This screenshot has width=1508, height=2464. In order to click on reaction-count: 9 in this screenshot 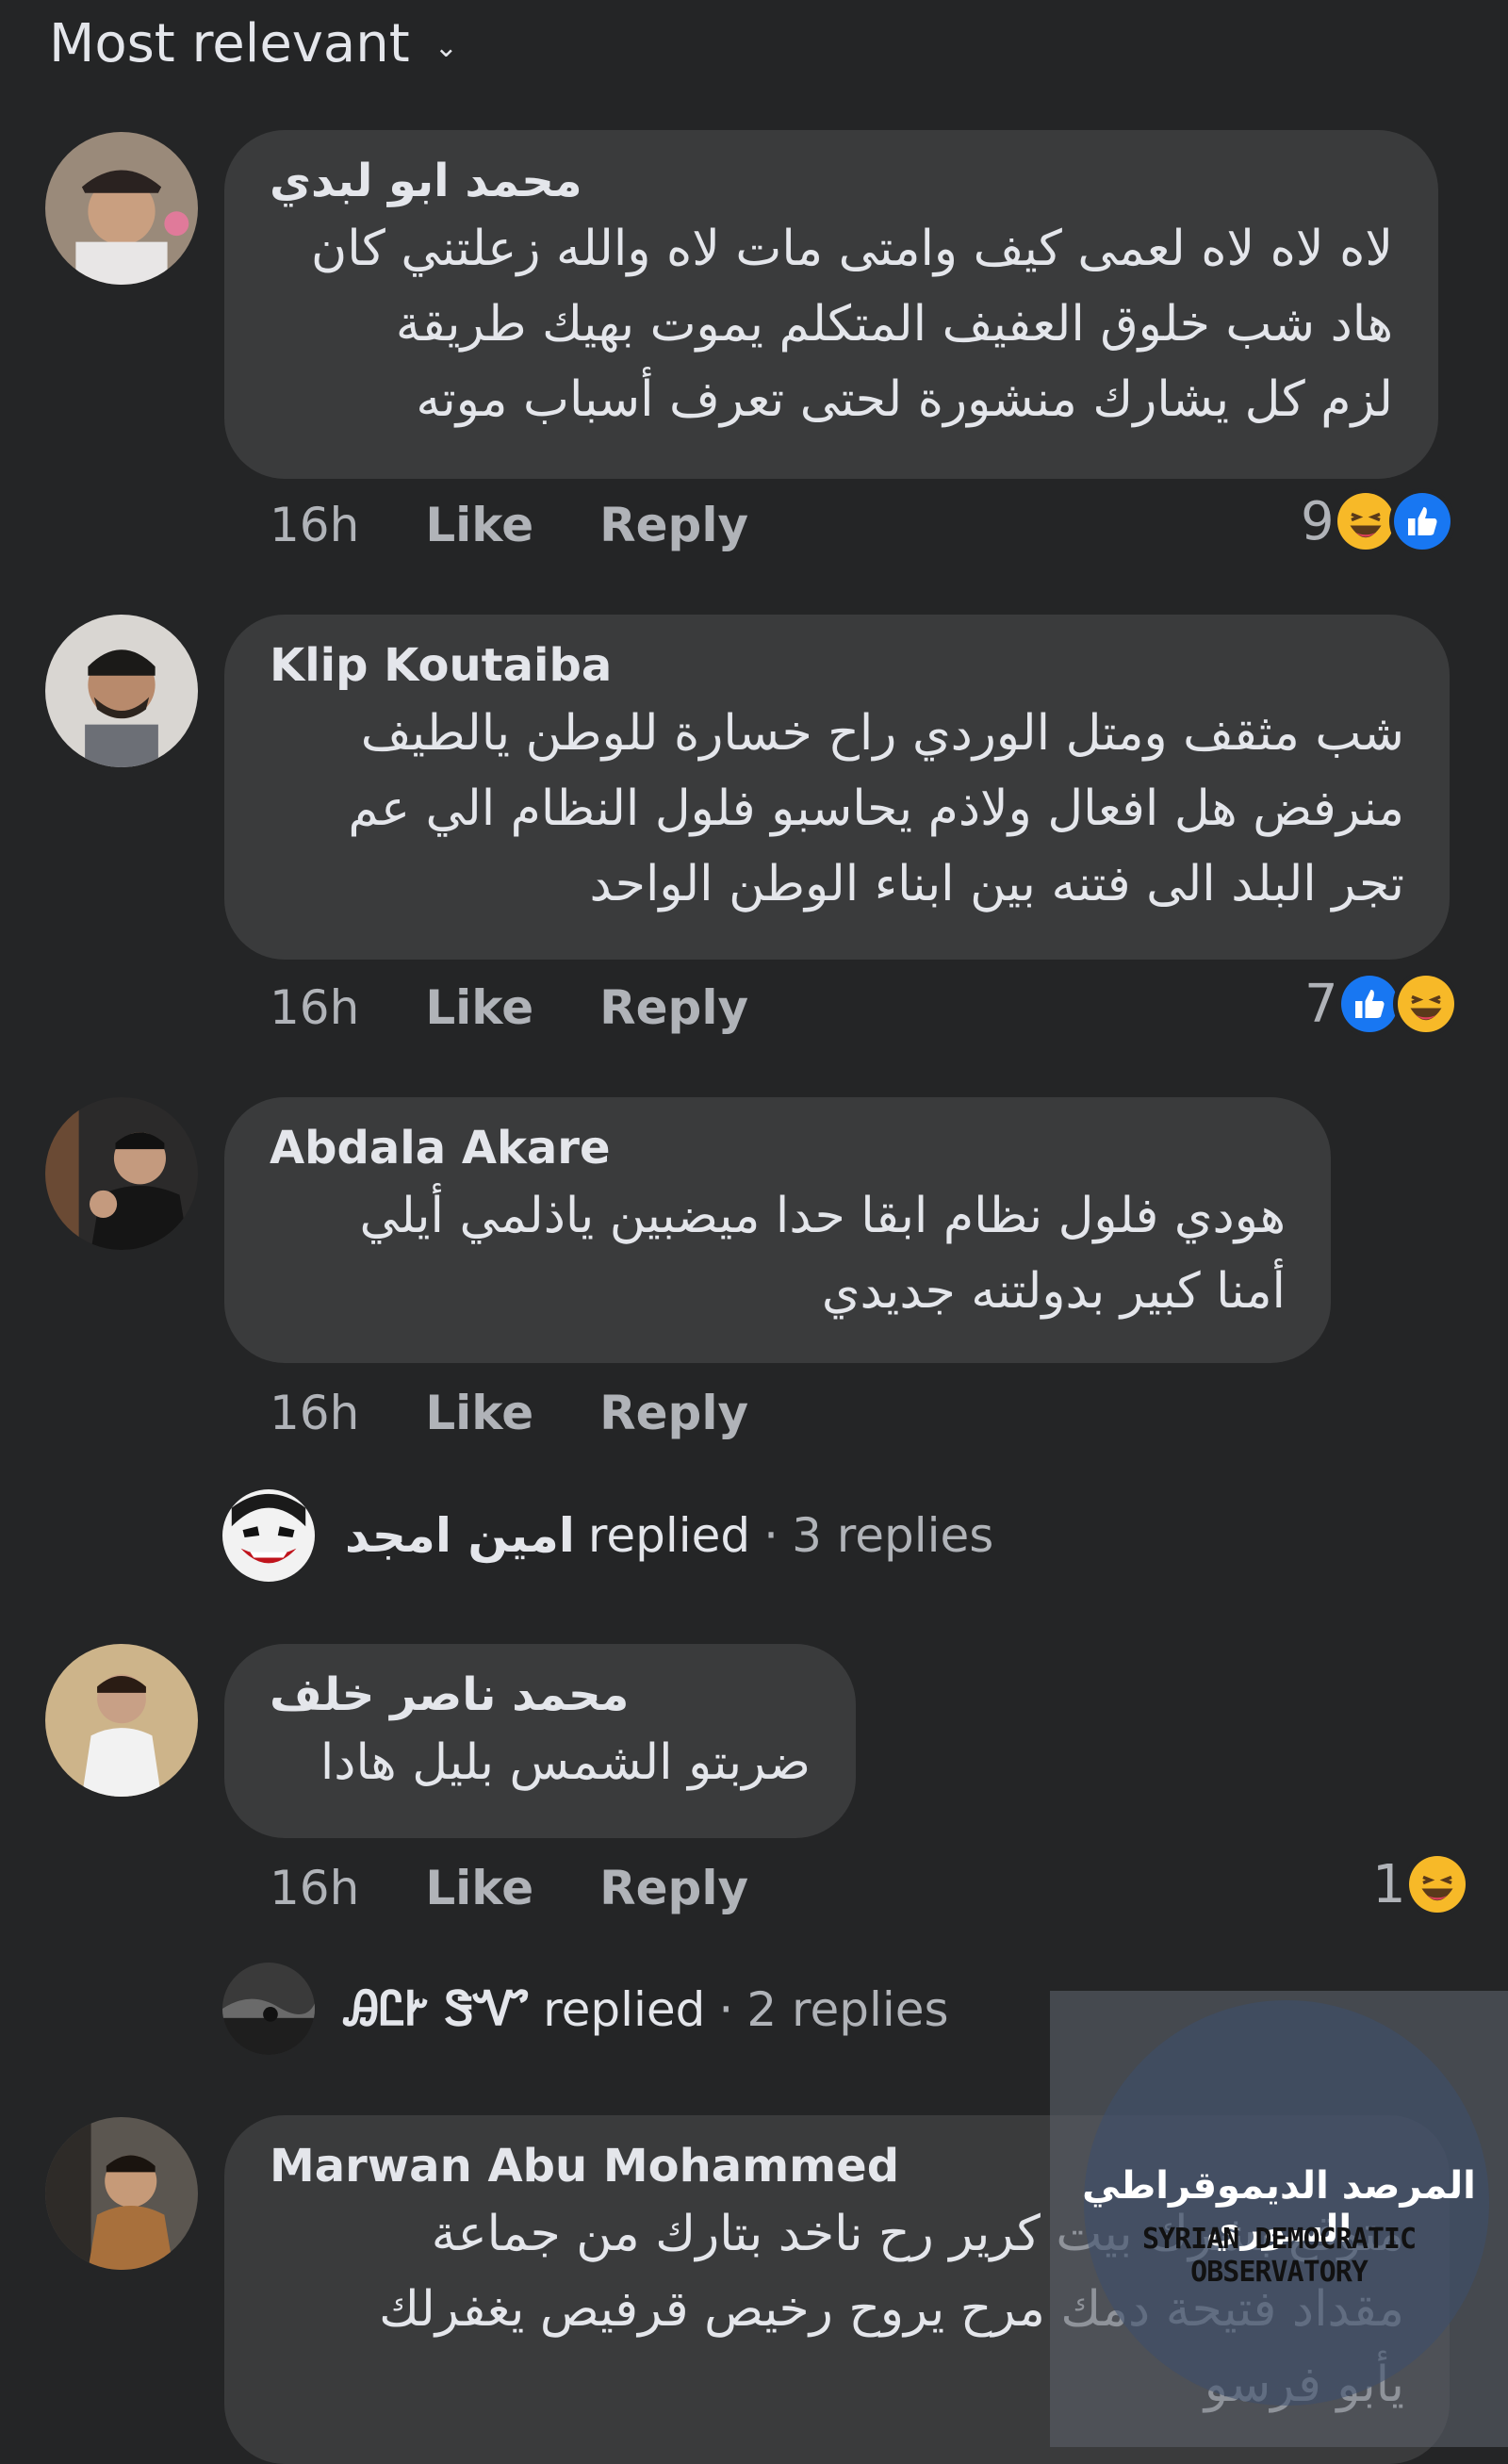, I will do `click(1318, 521)`.